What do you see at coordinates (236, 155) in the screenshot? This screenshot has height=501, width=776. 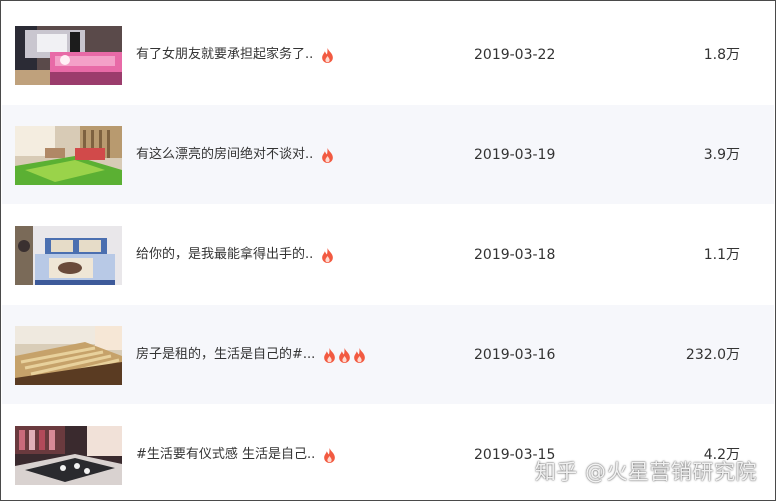 I see `video-title: 有这么漂亮的房间绝对不谈对..` at bounding box center [236, 155].